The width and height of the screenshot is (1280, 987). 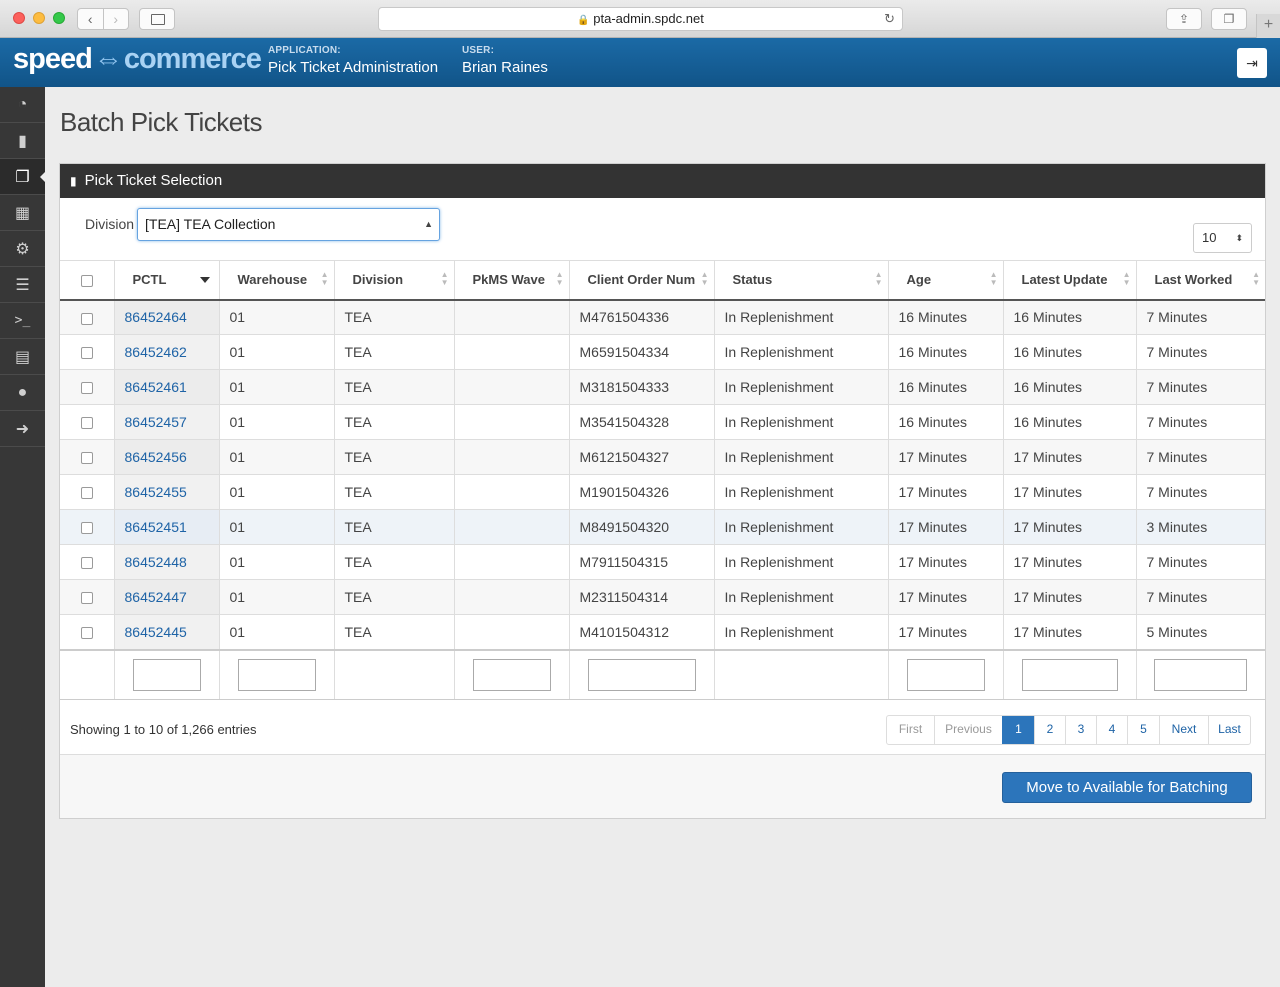 I want to click on row-select-cell, so click(x=87, y=597).